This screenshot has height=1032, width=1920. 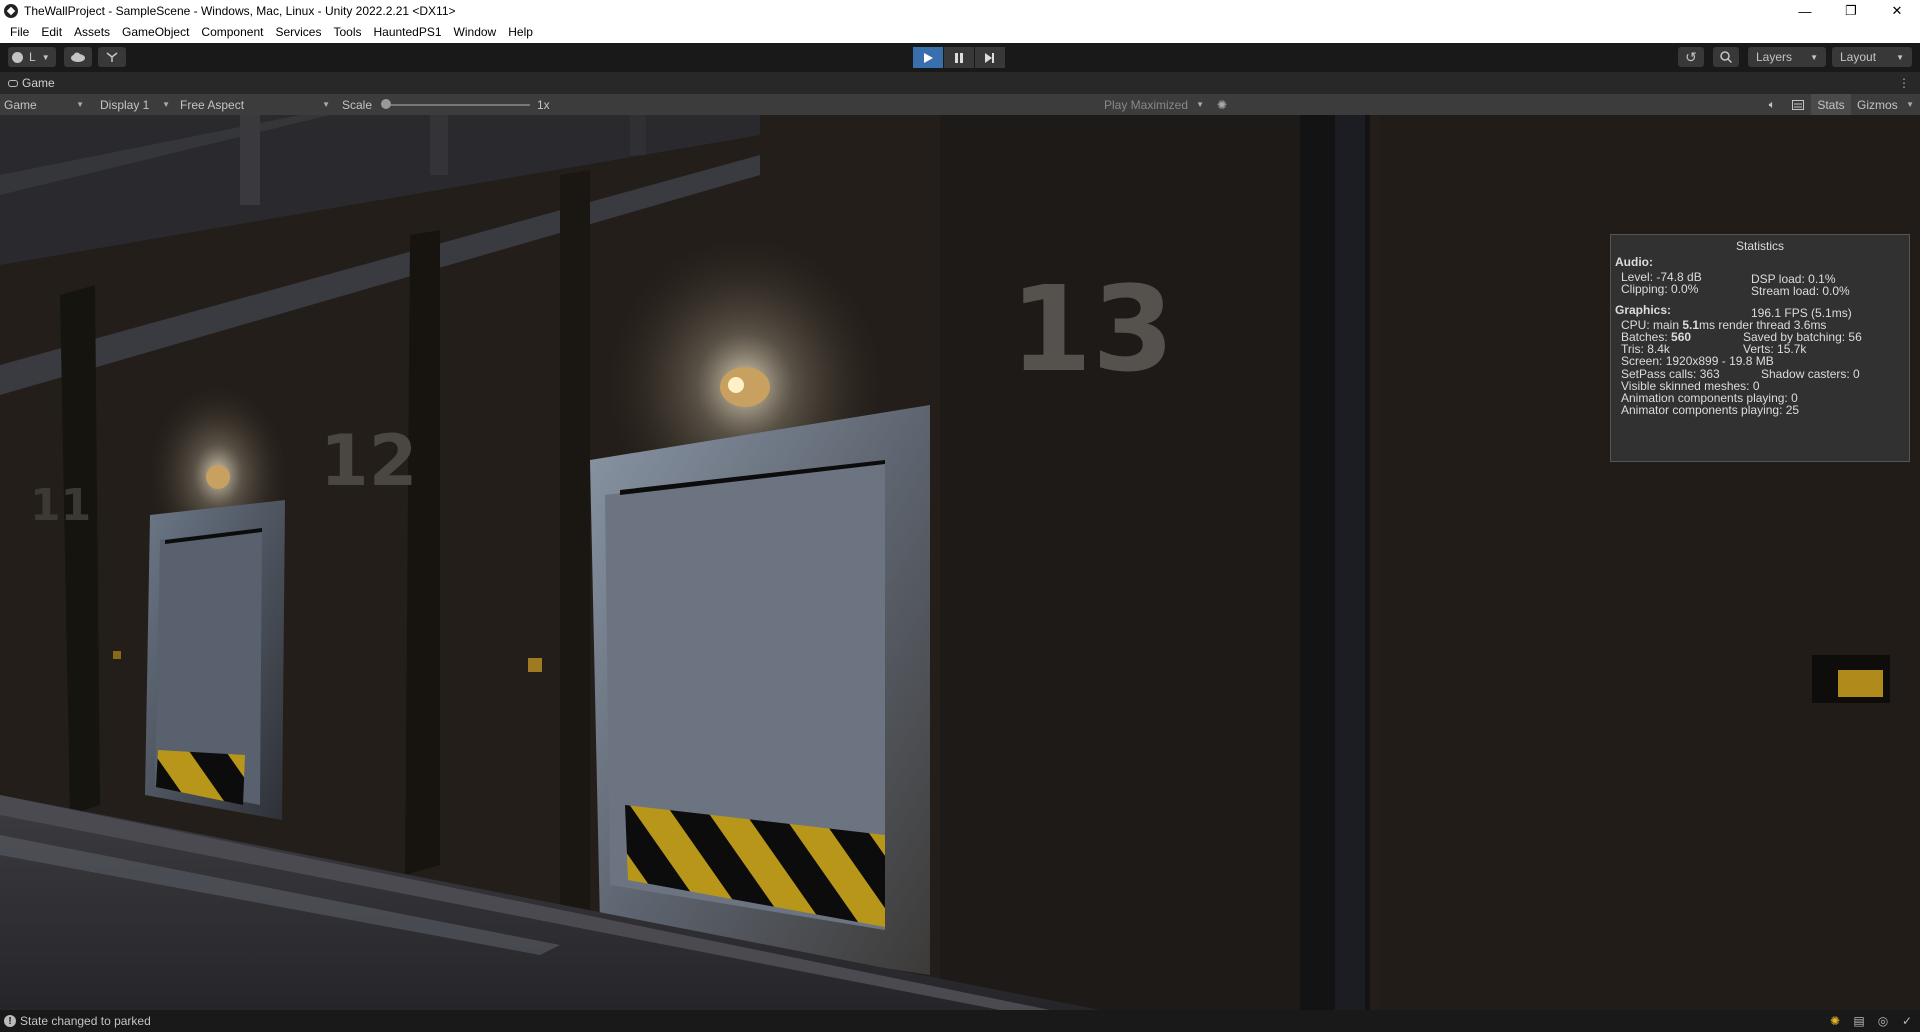 I want to click on keyboard-icon, so click(x=1798, y=105).